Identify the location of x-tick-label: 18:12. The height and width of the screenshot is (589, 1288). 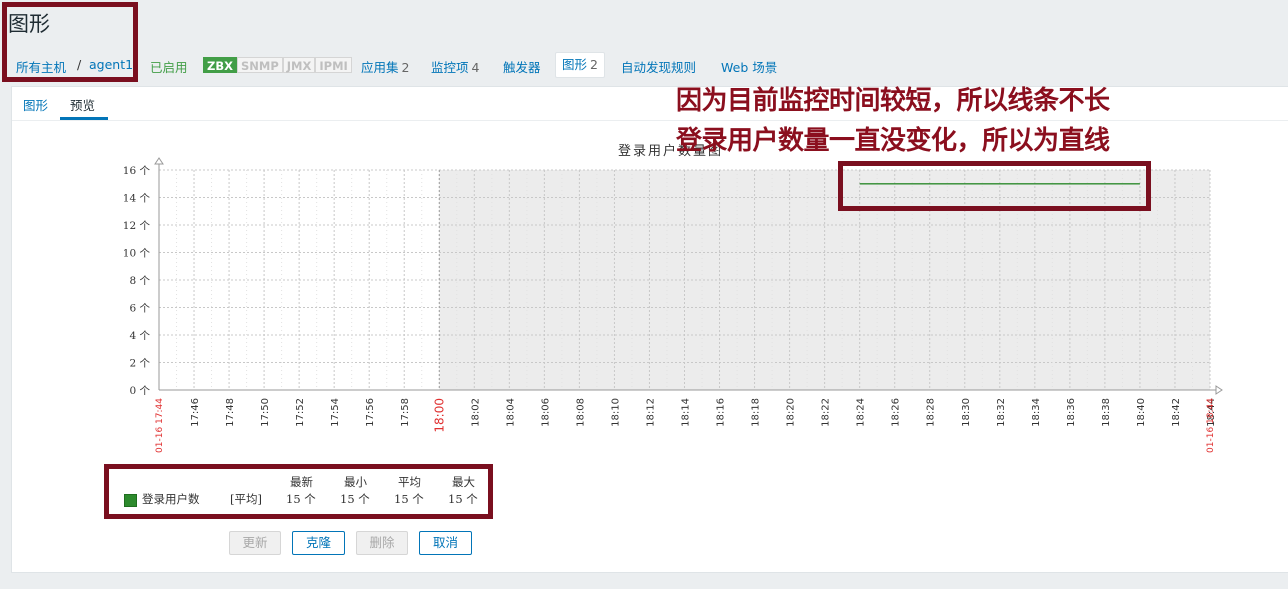
(650, 412).